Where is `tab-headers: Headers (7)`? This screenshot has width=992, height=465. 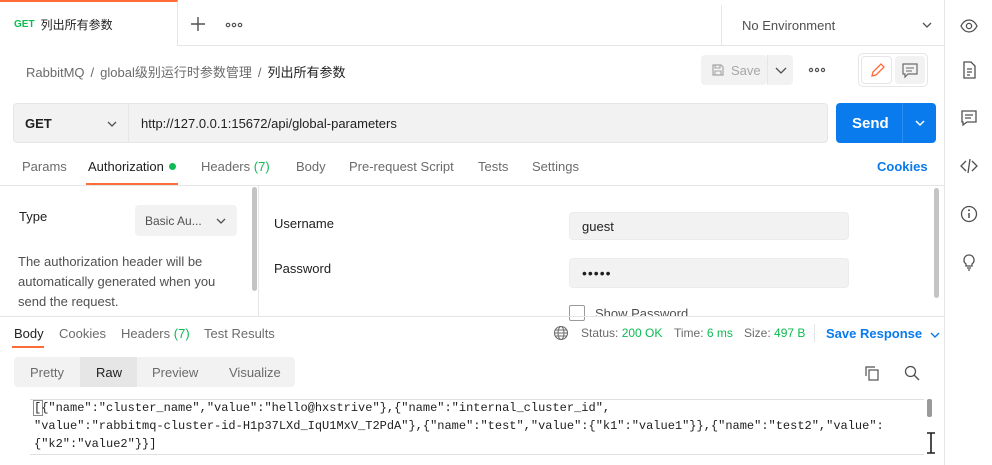 tab-headers: Headers (7) is located at coordinates (235, 166).